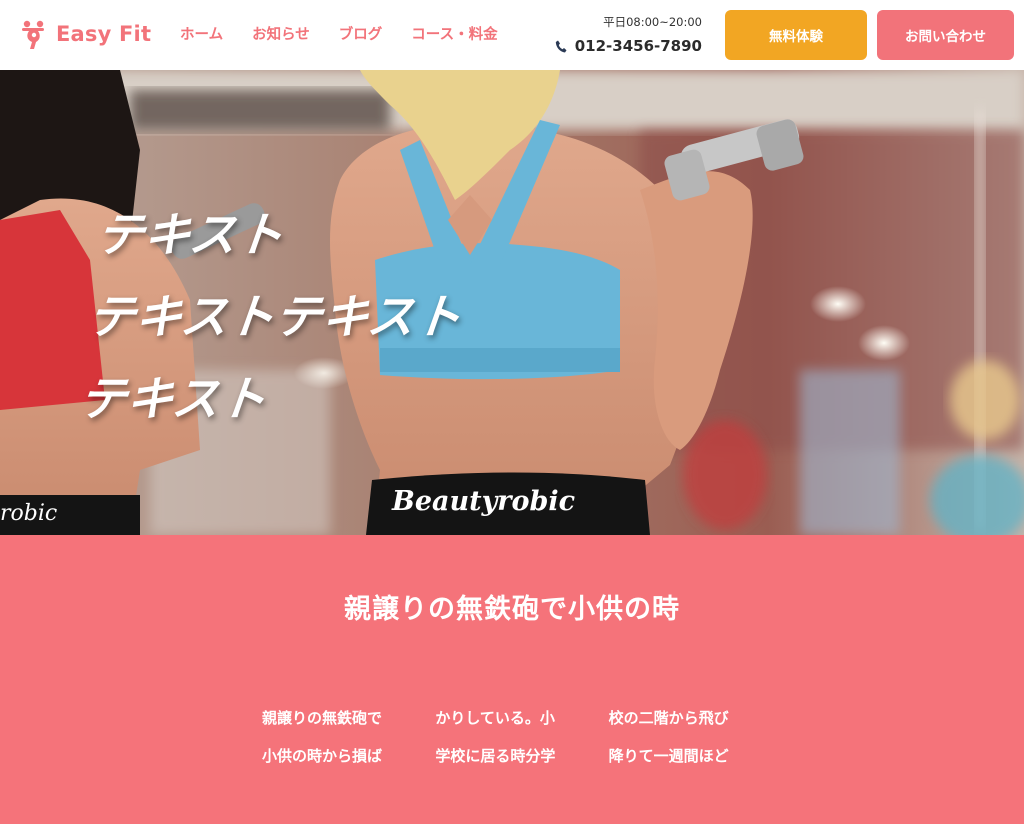 This screenshot has width=1024, height=824. I want to click on text-column-3: 校の二階から飛び 降りて一週間ほど, so click(695, 737).